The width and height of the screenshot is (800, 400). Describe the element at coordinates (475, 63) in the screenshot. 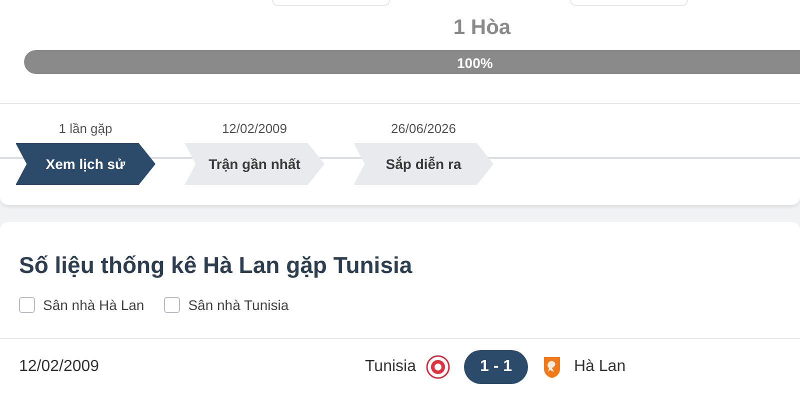

I see `progress-reading: 100%` at that location.